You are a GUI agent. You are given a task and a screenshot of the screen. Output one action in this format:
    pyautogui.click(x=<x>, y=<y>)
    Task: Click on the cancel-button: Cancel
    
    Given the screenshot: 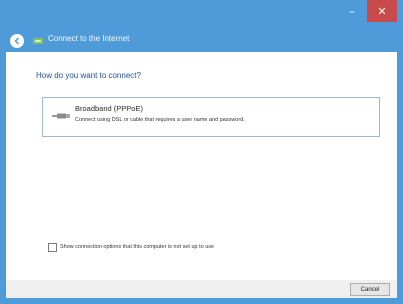 What is the action you would take?
    pyautogui.click(x=370, y=289)
    